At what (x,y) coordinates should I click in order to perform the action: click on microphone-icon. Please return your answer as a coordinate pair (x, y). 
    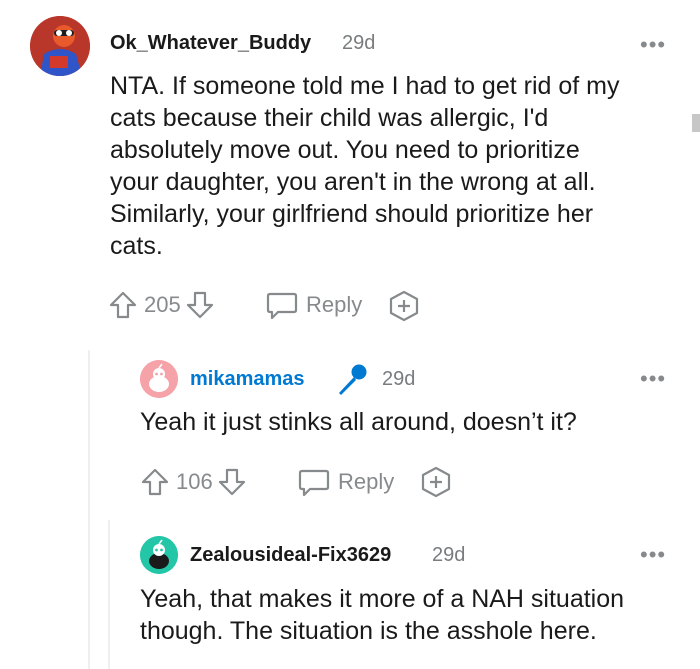
    Looking at the image, I should click on (352, 380).